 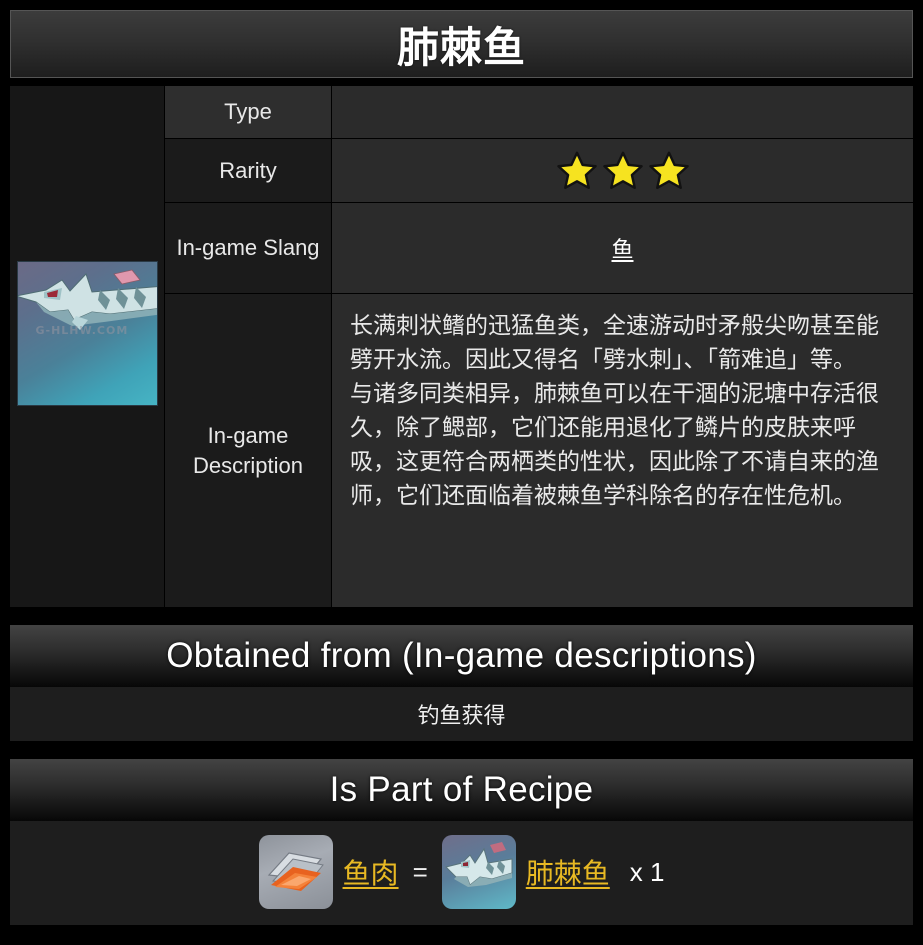 I want to click on slang-link: 鱼, so click(x=622, y=248).